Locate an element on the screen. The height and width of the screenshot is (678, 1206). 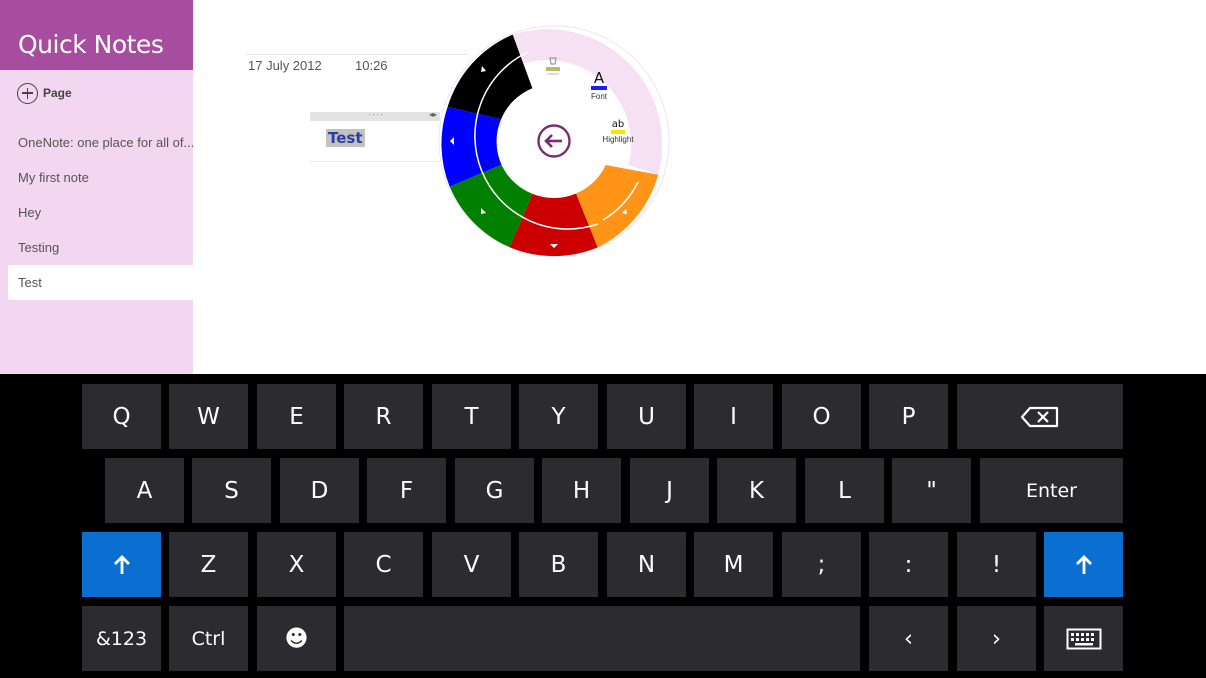
font-label: Font is located at coordinates (598, 96).